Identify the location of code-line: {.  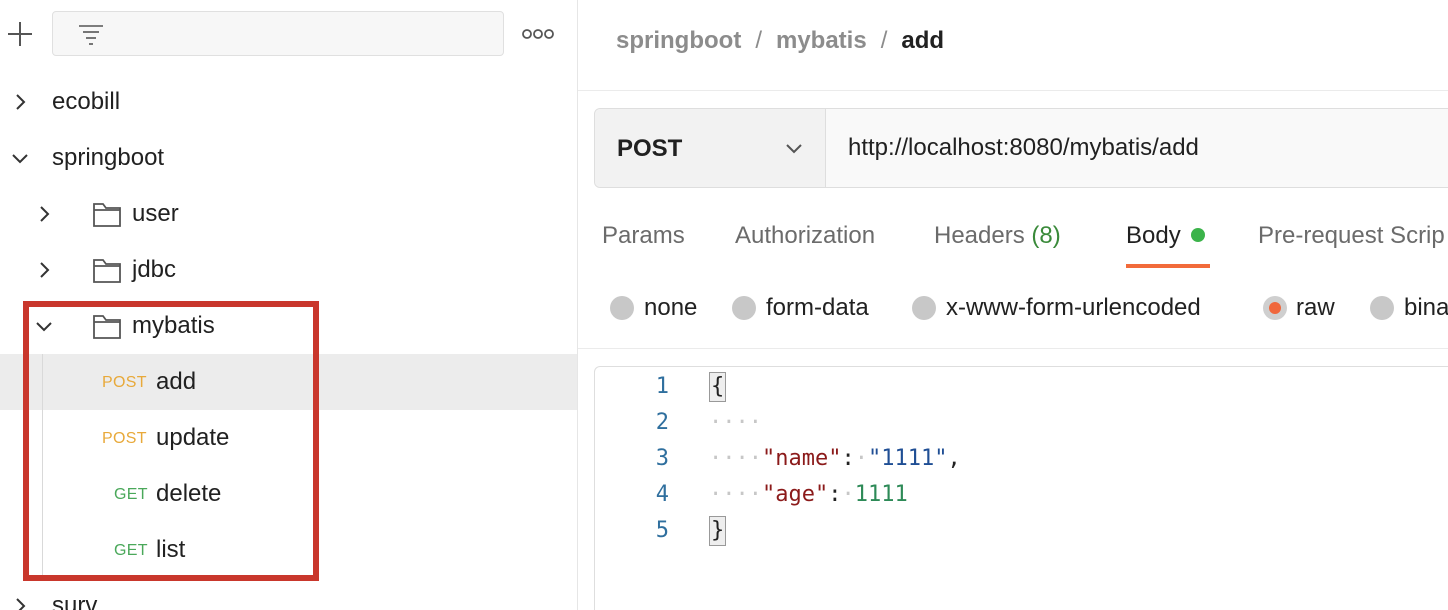
(718, 387).